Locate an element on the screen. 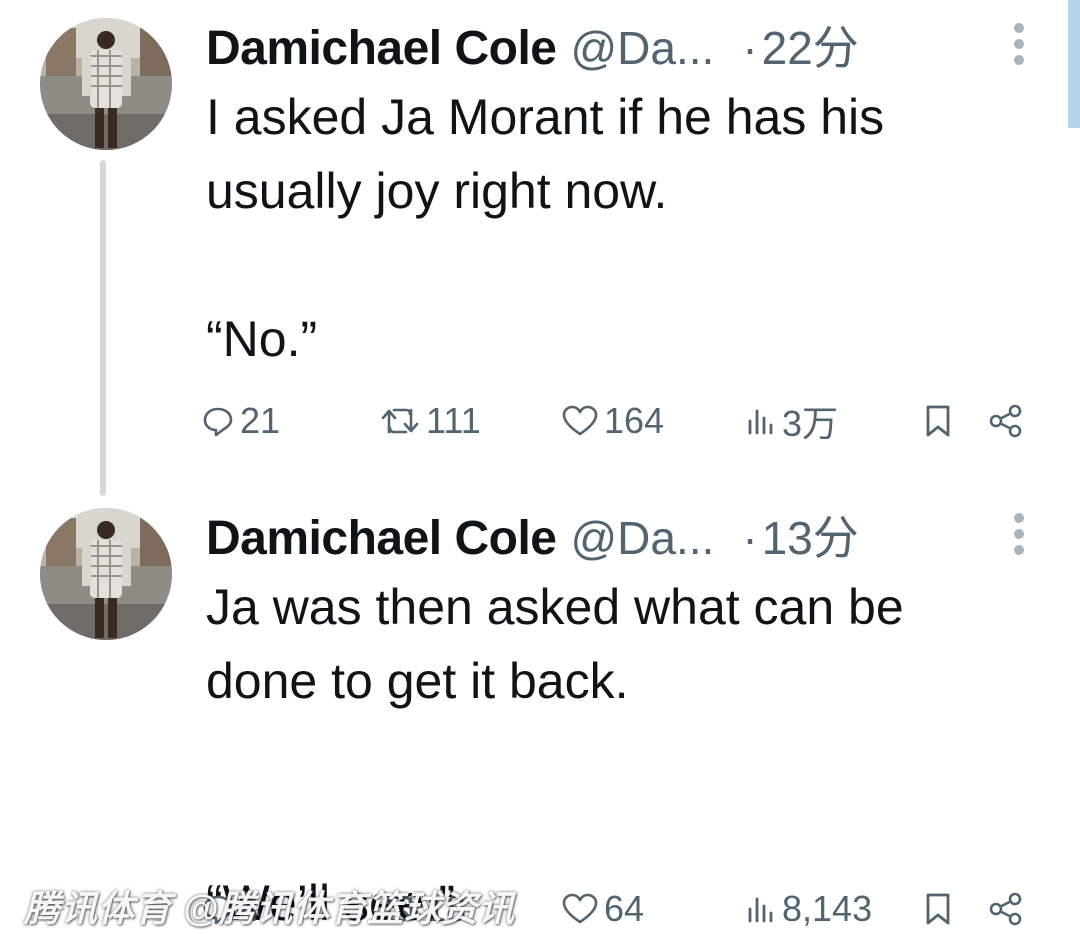 The width and height of the screenshot is (1080, 934). tweet-header: Damichael Cole @Da... · 22分 is located at coordinates (613, 43).